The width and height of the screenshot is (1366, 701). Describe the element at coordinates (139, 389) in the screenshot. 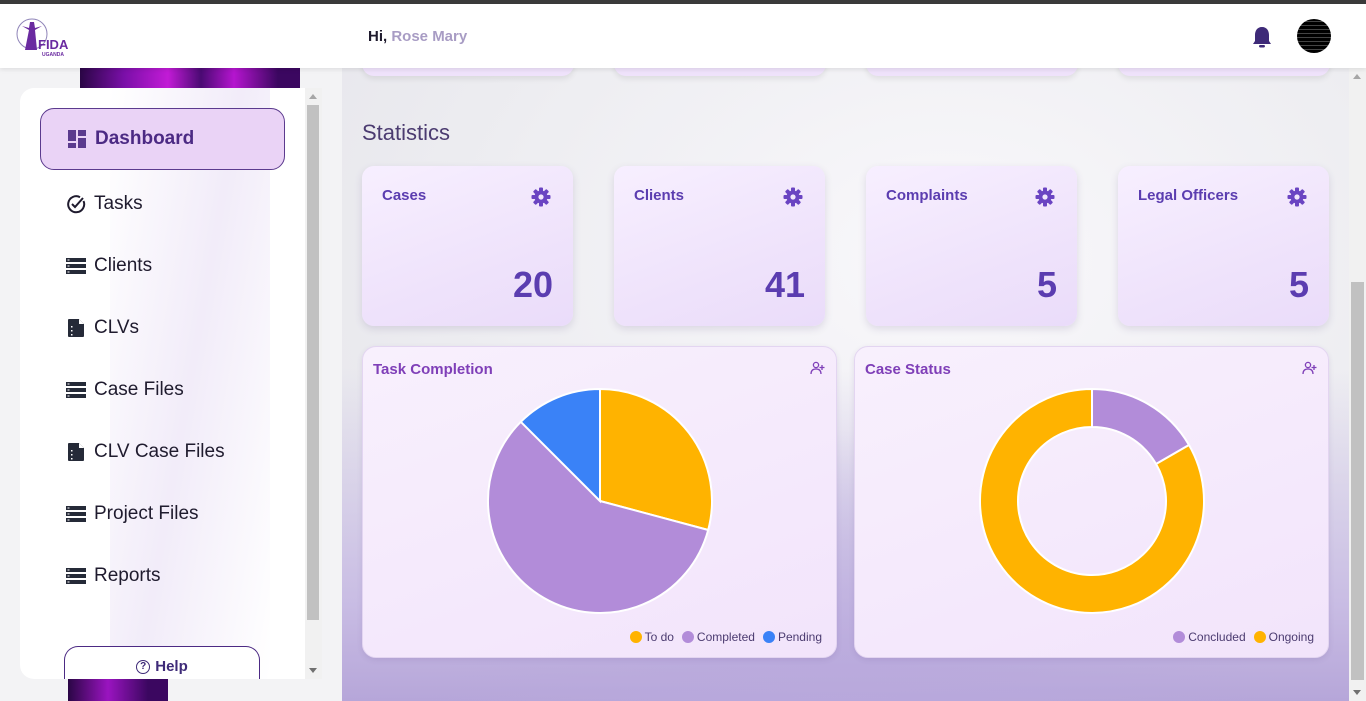

I see `sidebar-item-label: Case Files` at that location.